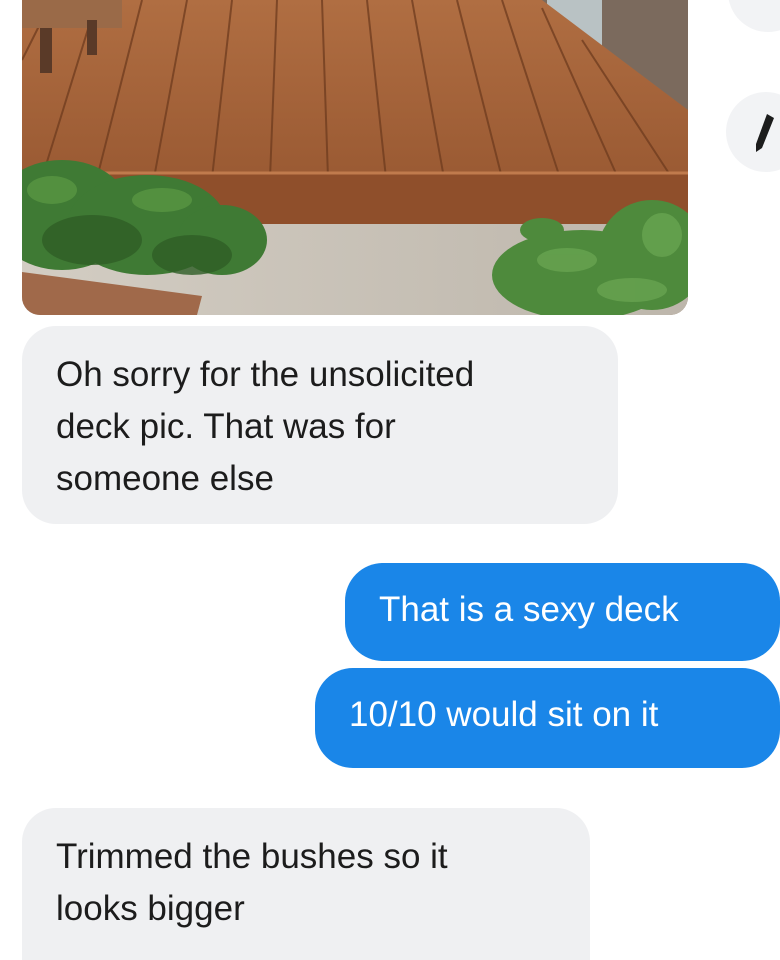 Image resolution: width=780 pixels, height=960 pixels. Describe the element at coordinates (165, 478) in the screenshot. I see `message-line: someone else` at that location.